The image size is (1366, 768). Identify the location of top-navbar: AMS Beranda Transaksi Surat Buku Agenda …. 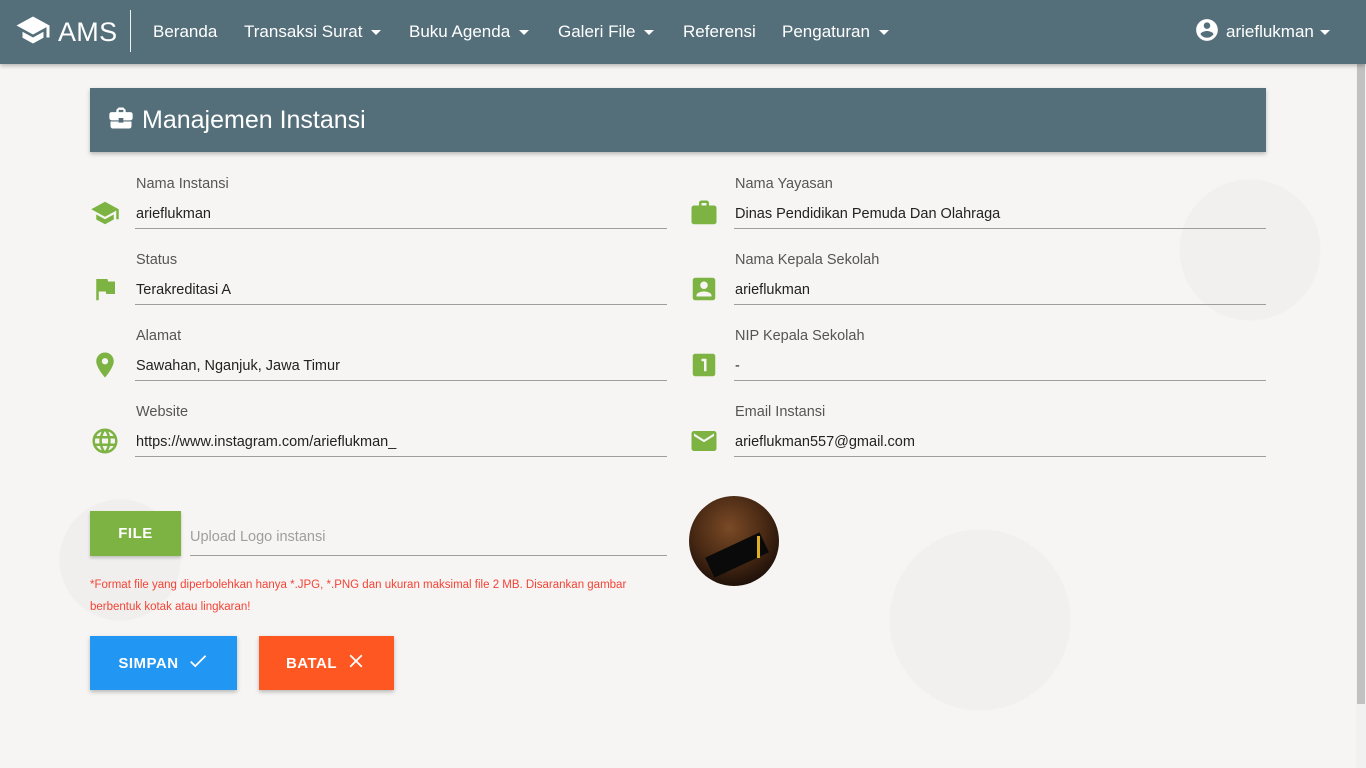
(683, 32).